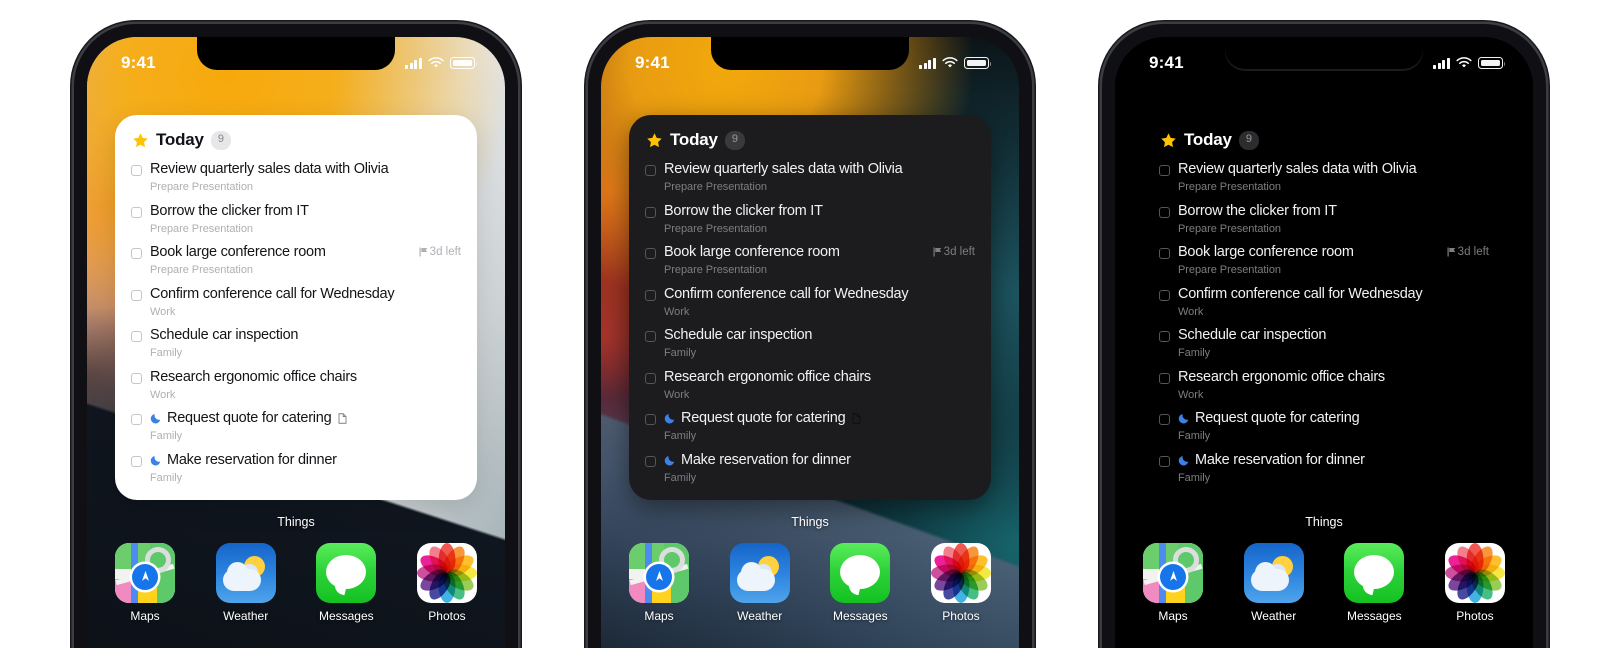  What do you see at coordinates (296, 140) in the screenshot?
I see `widget-header: Today 9` at bounding box center [296, 140].